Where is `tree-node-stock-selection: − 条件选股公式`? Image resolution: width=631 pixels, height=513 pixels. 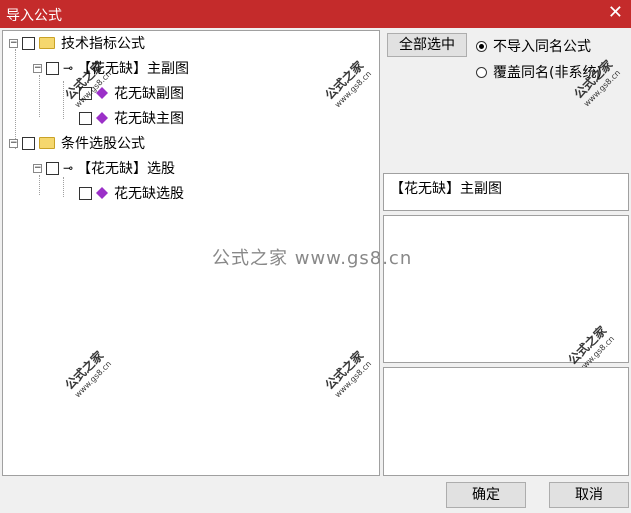
tree-node-stock-selection: − 条件选股公式 is located at coordinates (77, 143).